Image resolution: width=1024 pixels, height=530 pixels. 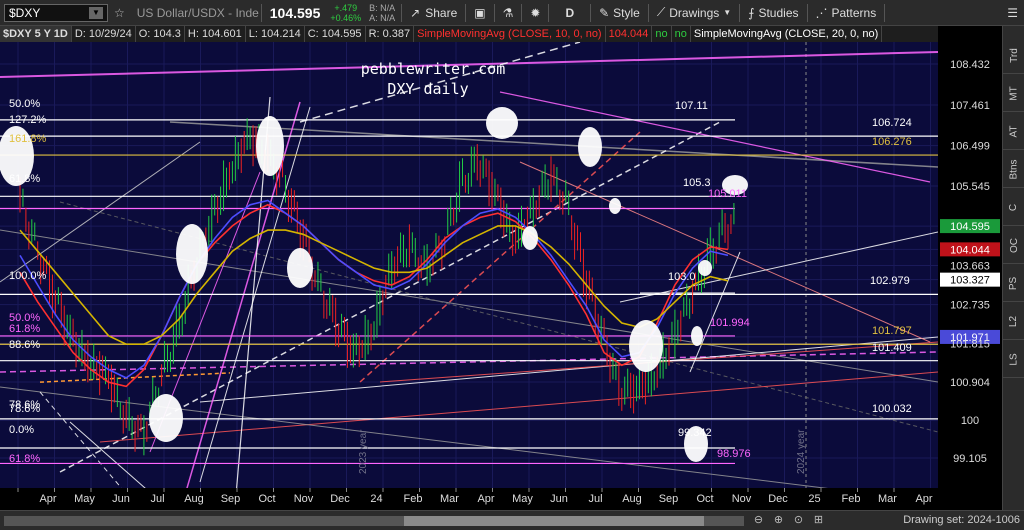 I want to click on sidebar-tab-label: AT, so click(x=1014, y=131).